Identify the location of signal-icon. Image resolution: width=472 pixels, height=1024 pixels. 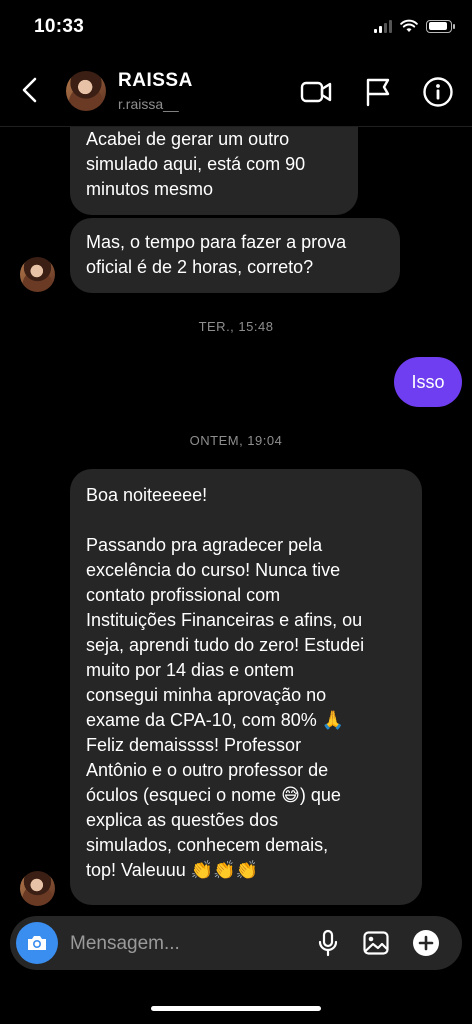
(383, 26).